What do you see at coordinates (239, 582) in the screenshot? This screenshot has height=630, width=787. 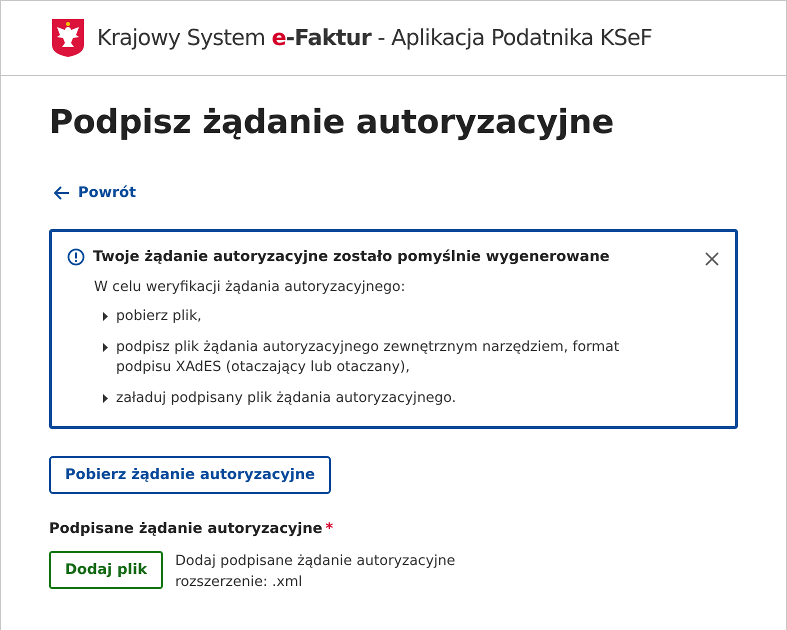 I see `hint-text: rozszerzenie: .xml` at bounding box center [239, 582].